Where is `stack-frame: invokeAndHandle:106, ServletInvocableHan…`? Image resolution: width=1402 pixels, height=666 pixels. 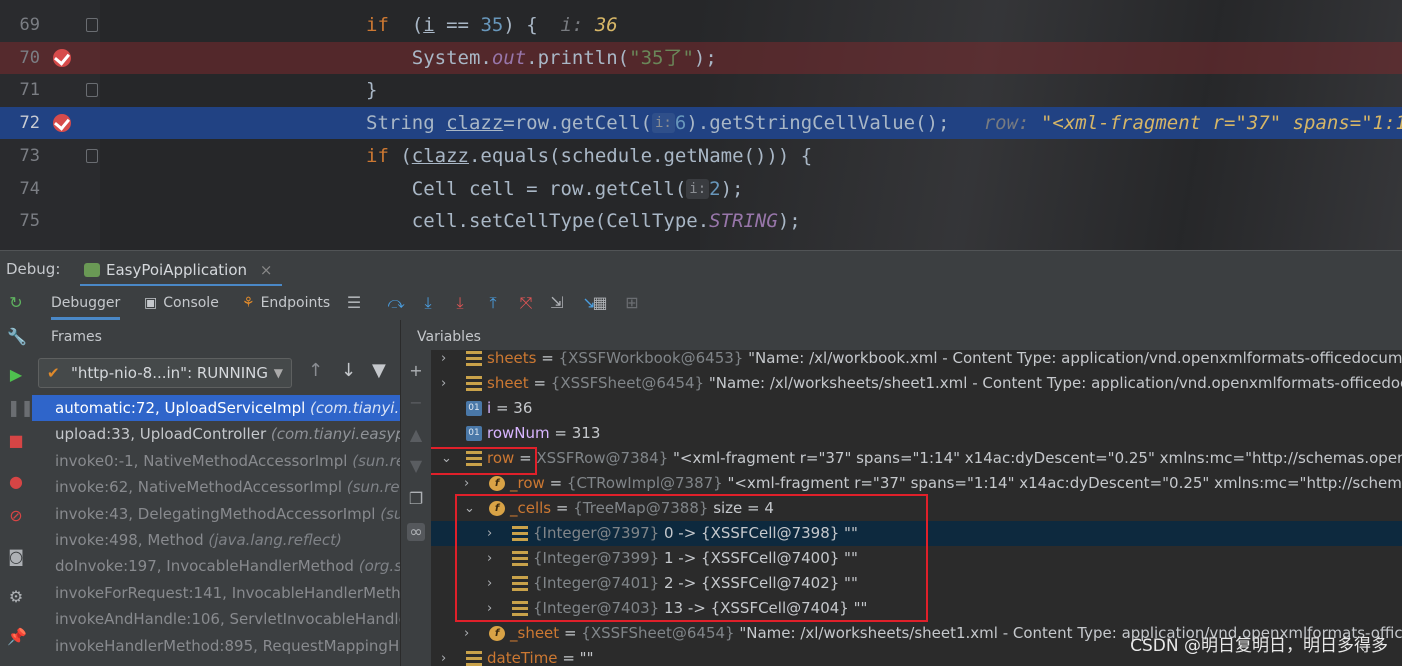 stack-frame: invokeAndHandle:106, ServletInvocableHan… is located at coordinates (216, 619).